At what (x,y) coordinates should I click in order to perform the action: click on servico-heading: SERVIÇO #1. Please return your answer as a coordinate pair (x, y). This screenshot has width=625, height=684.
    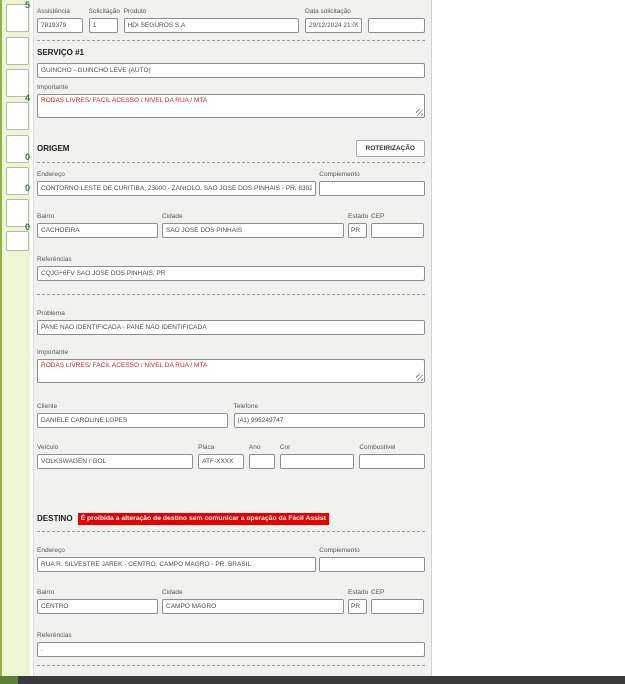
    Looking at the image, I should click on (60, 52).